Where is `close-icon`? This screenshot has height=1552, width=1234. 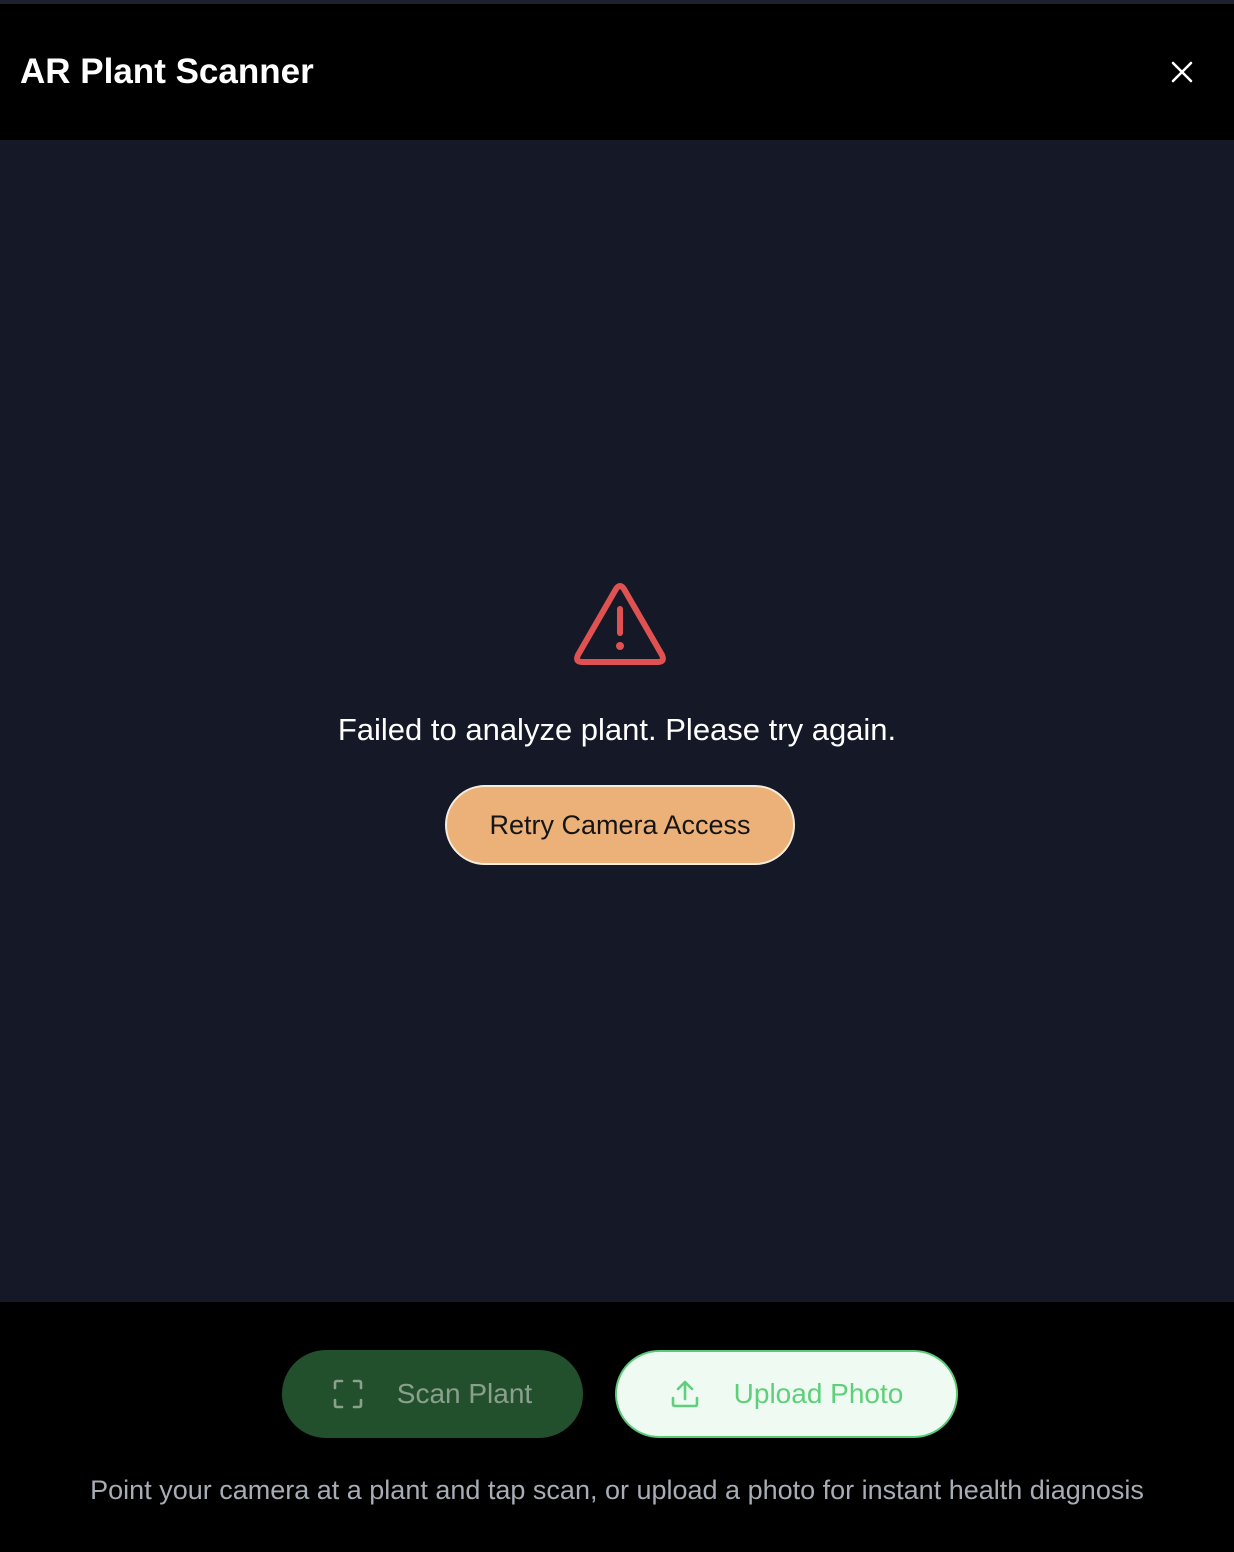
close-icon is located at coordinates (1182, 72).